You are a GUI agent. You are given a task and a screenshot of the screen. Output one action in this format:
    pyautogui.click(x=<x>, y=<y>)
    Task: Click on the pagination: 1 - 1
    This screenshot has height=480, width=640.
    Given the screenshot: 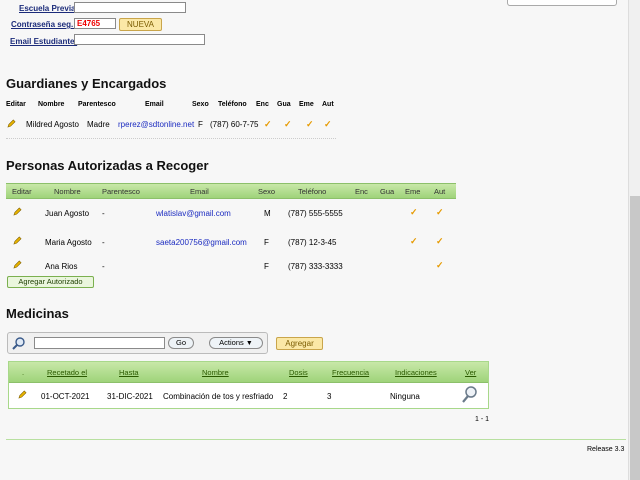 What is the action you would take?
    pyautogui.click(x=482, y=419)
    